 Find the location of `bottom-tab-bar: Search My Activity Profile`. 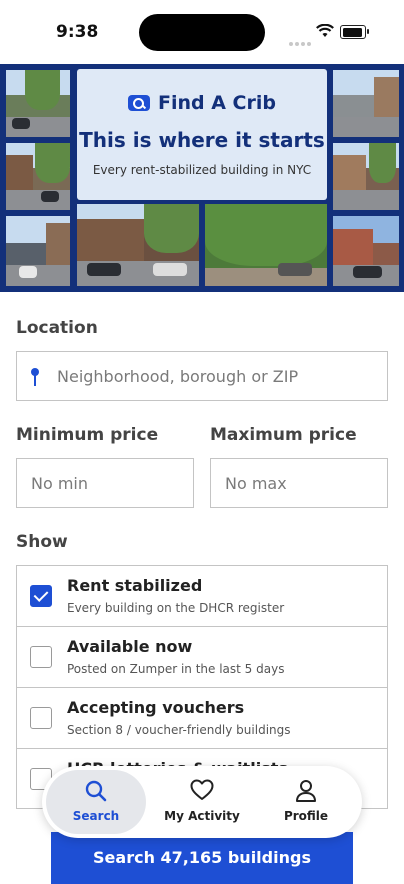

bottom-tab-bar: Search My Activity Profile is located at coordinates (202, 802).